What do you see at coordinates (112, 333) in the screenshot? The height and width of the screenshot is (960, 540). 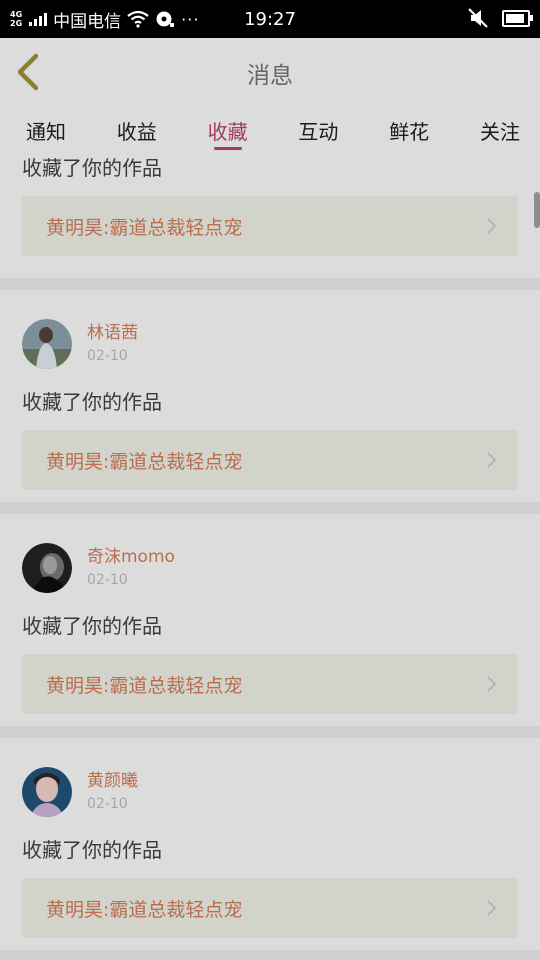 I see `username: 林语茜` at bounding box center [112, 333].